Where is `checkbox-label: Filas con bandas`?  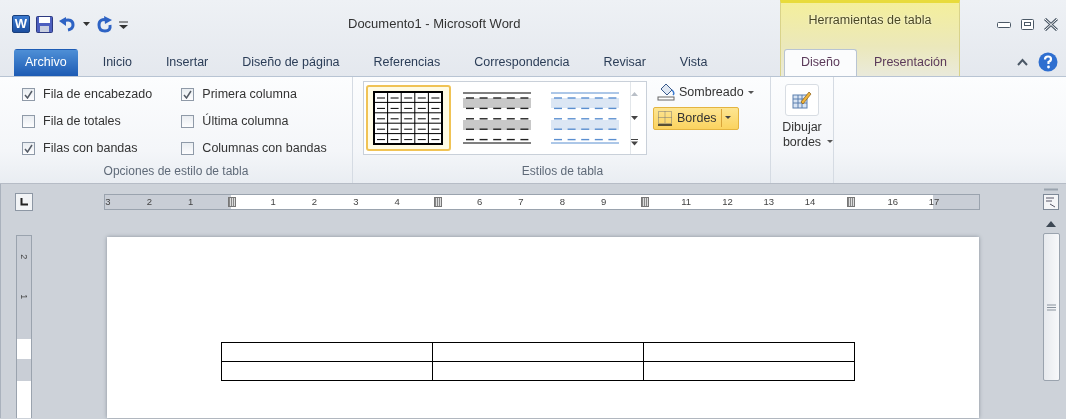
checkbox-label: Filas con bandas is located at coordinates (90, 149).